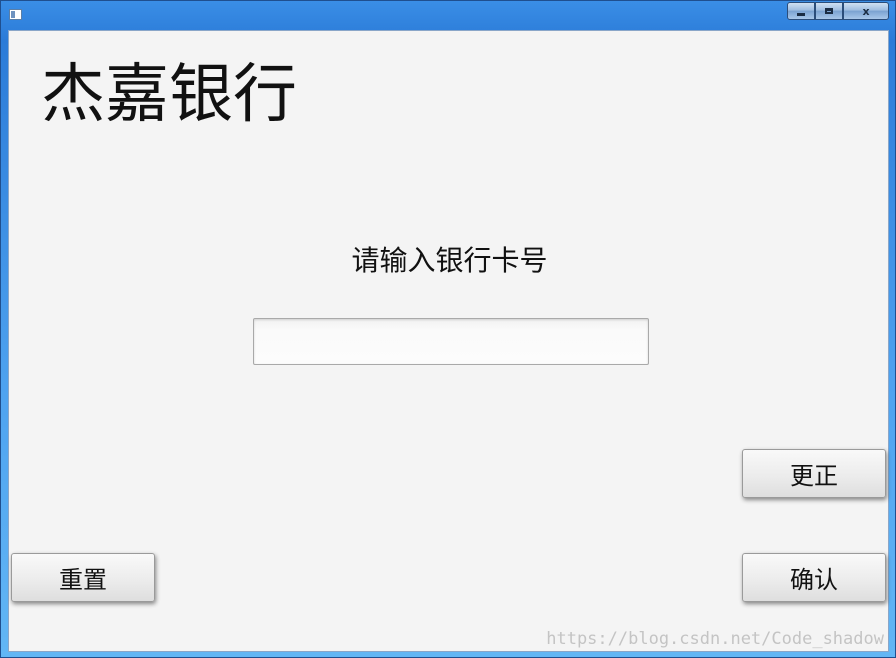 The image size is (896, 658). I want to click on card-number-prompt: 请输入银行卡号, so click(449, 260).